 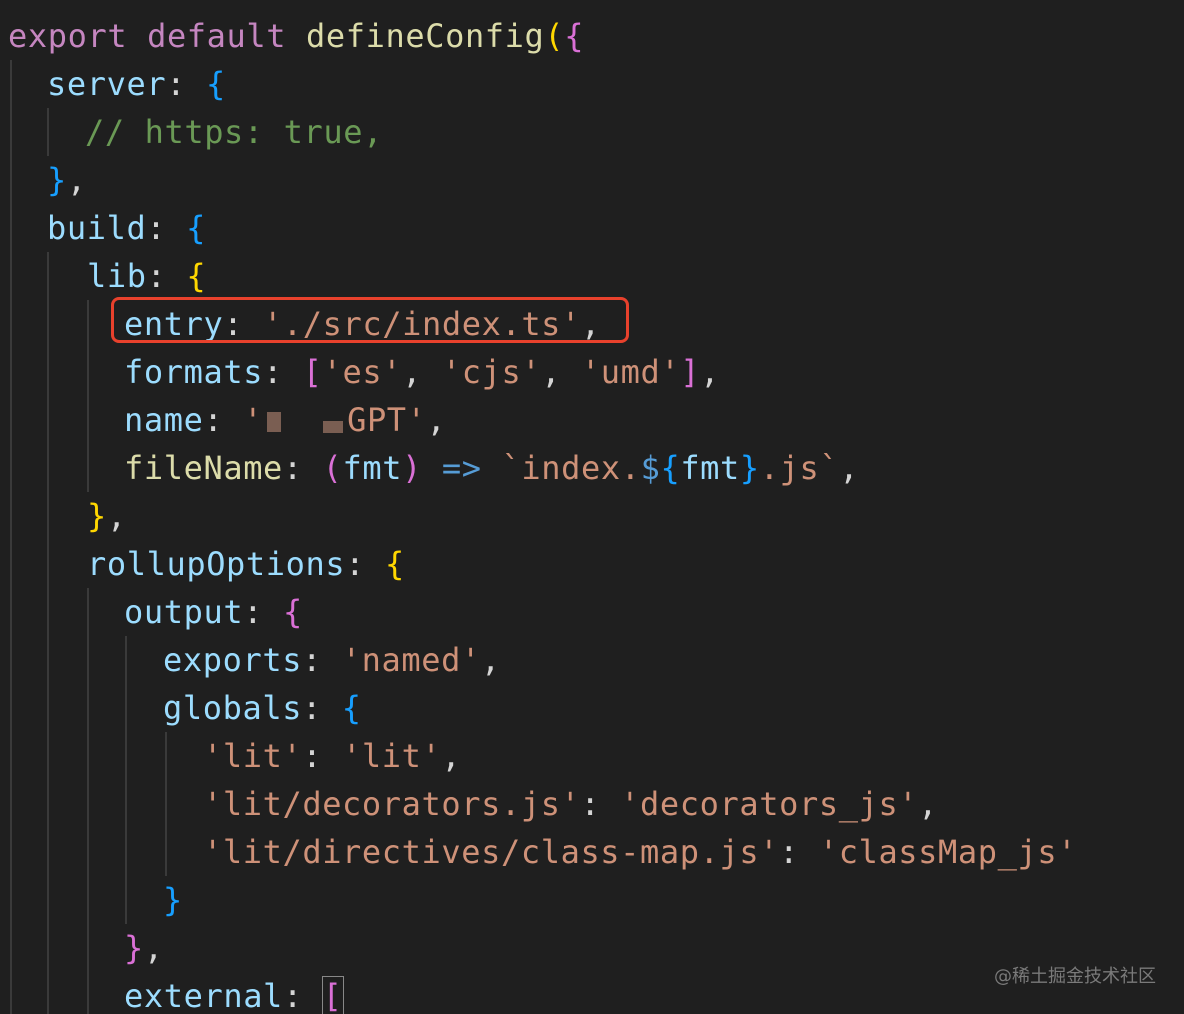 I want to click on code-line-16: 'lit': 'lit',, so click(x=332, y=756).